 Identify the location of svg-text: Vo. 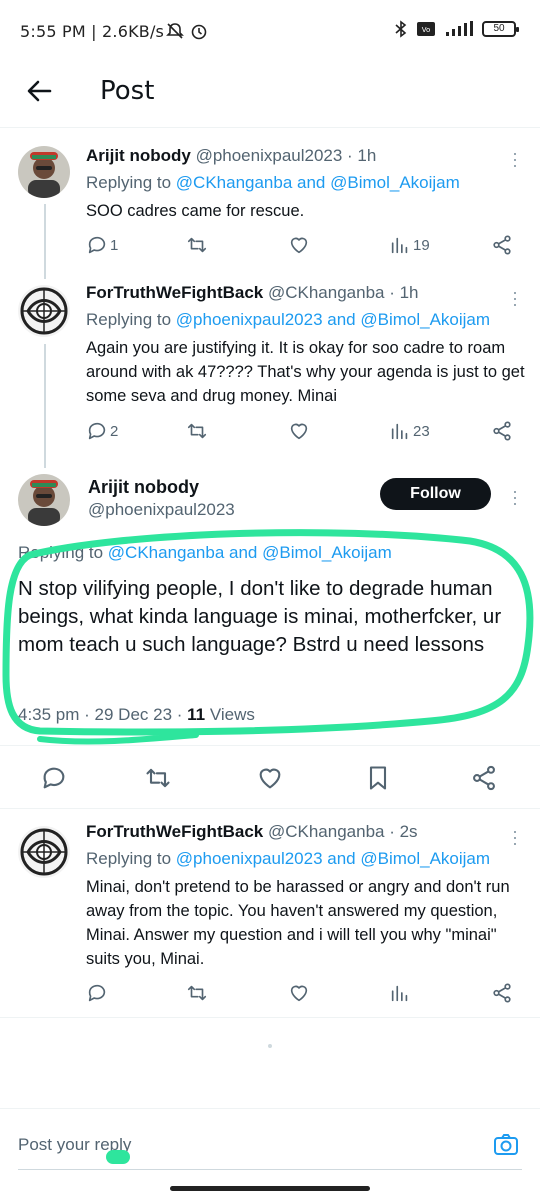
(426, 30).